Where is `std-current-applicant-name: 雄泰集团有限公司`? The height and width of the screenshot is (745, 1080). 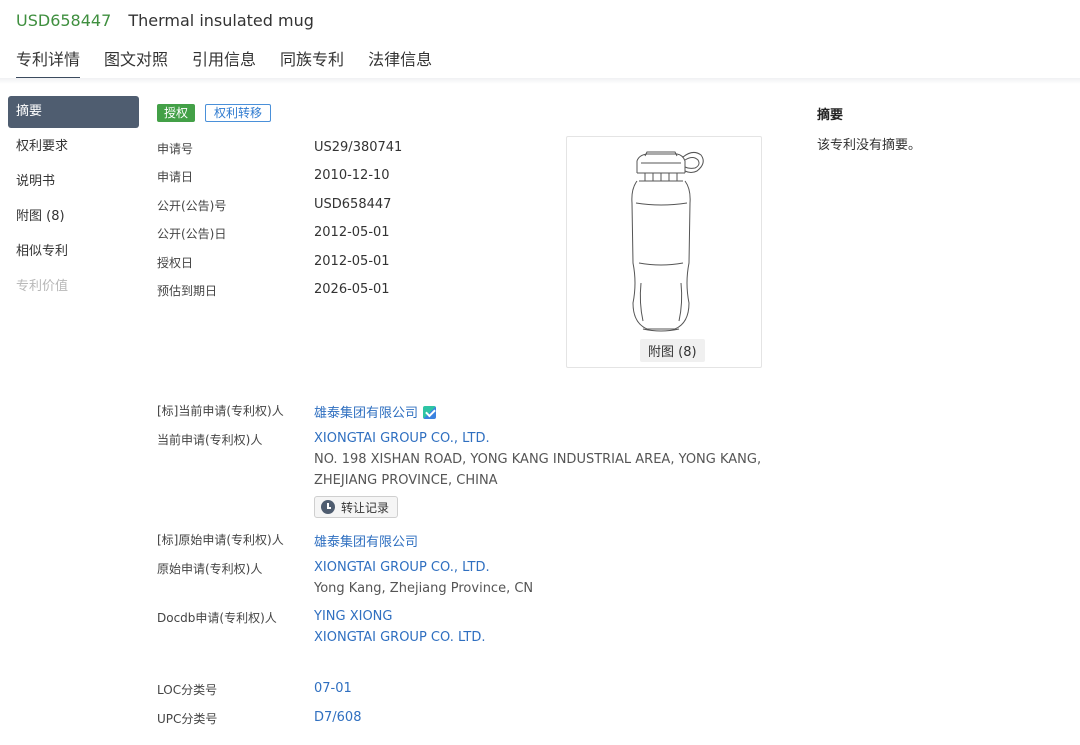
std-current-applicant-name: 雄泰集团有限公司 is located at coordinates (366, 413).